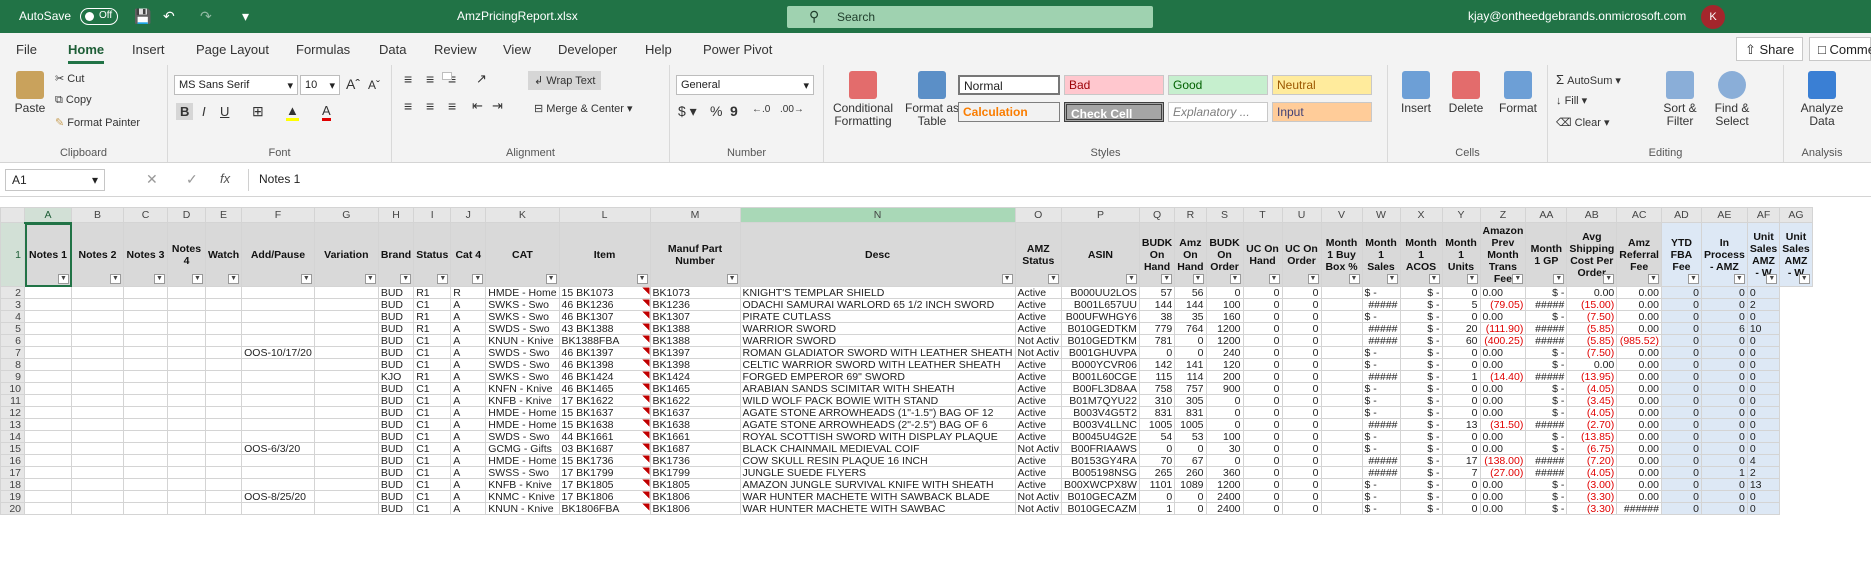 This screenshot has width=1871, height=565. I want to click on cell: (4.05), so click(1592, 388).